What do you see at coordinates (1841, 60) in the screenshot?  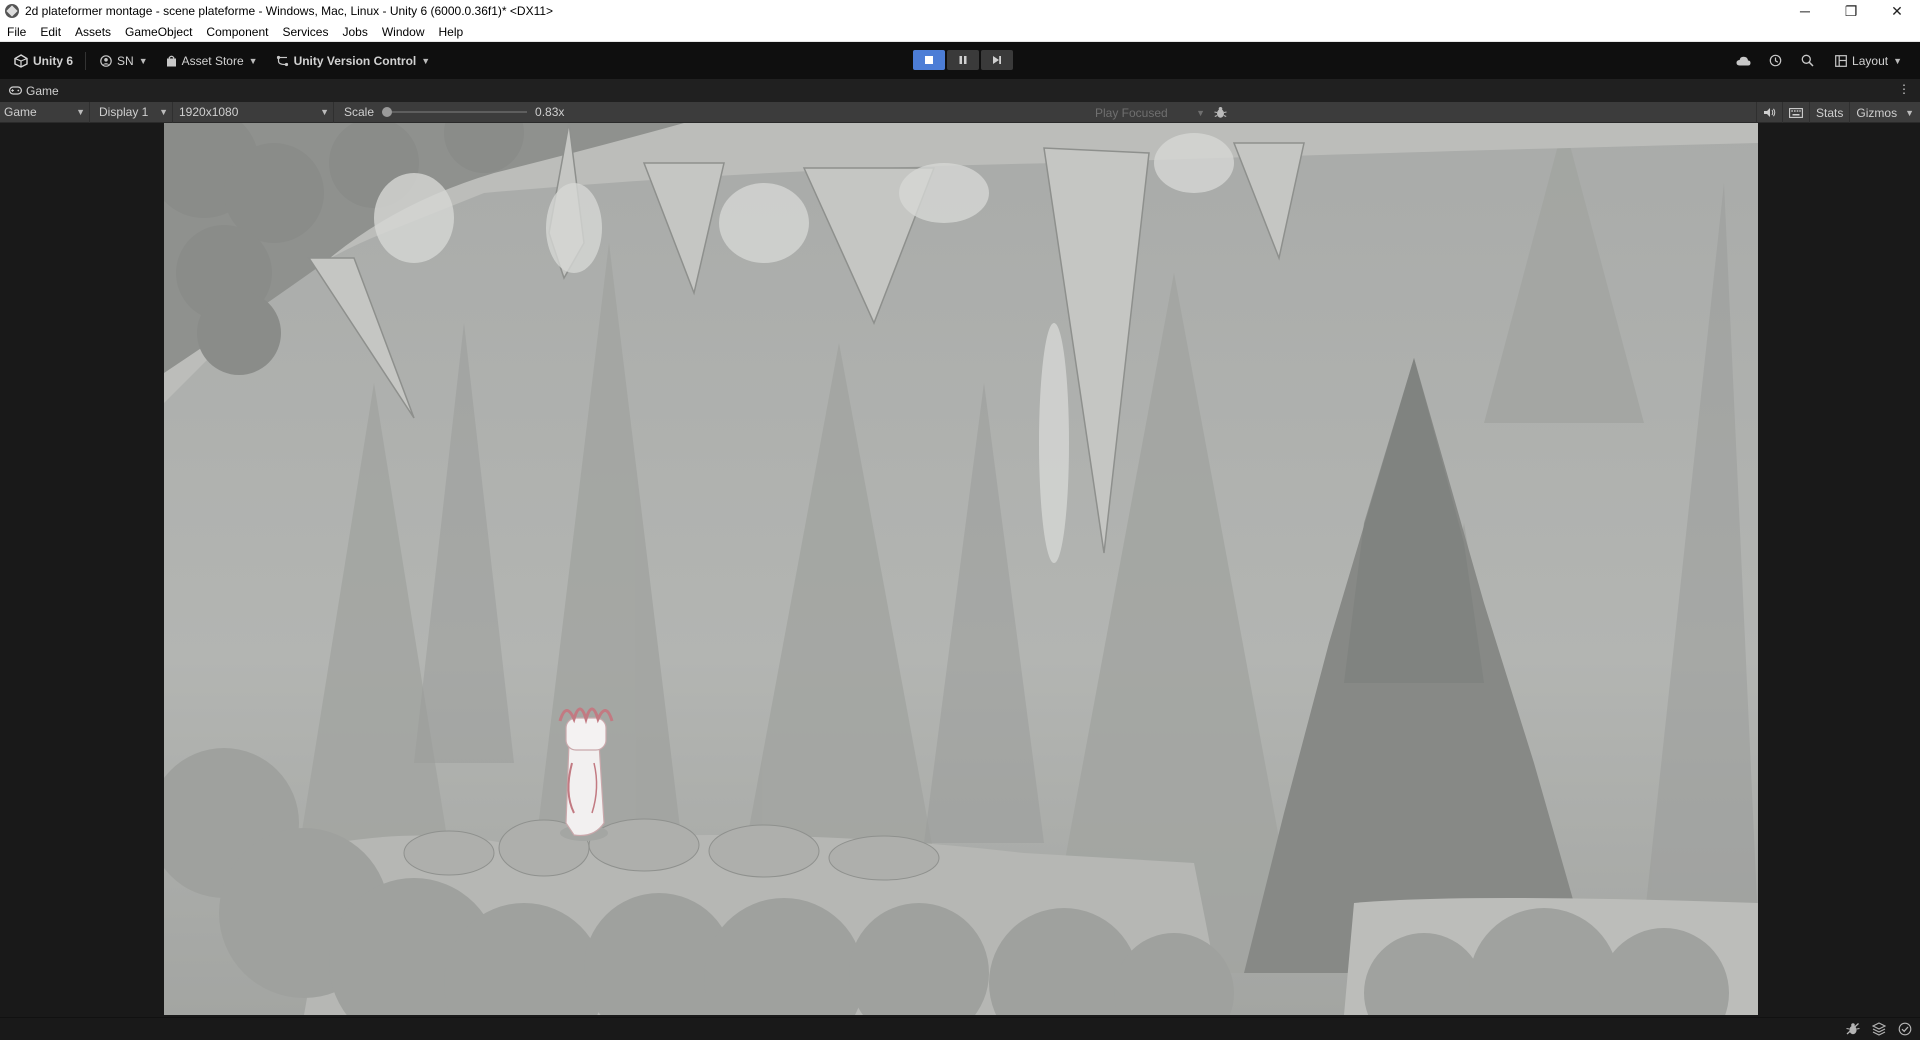 I see `layout-icon` at bounding box center [1841, 60].